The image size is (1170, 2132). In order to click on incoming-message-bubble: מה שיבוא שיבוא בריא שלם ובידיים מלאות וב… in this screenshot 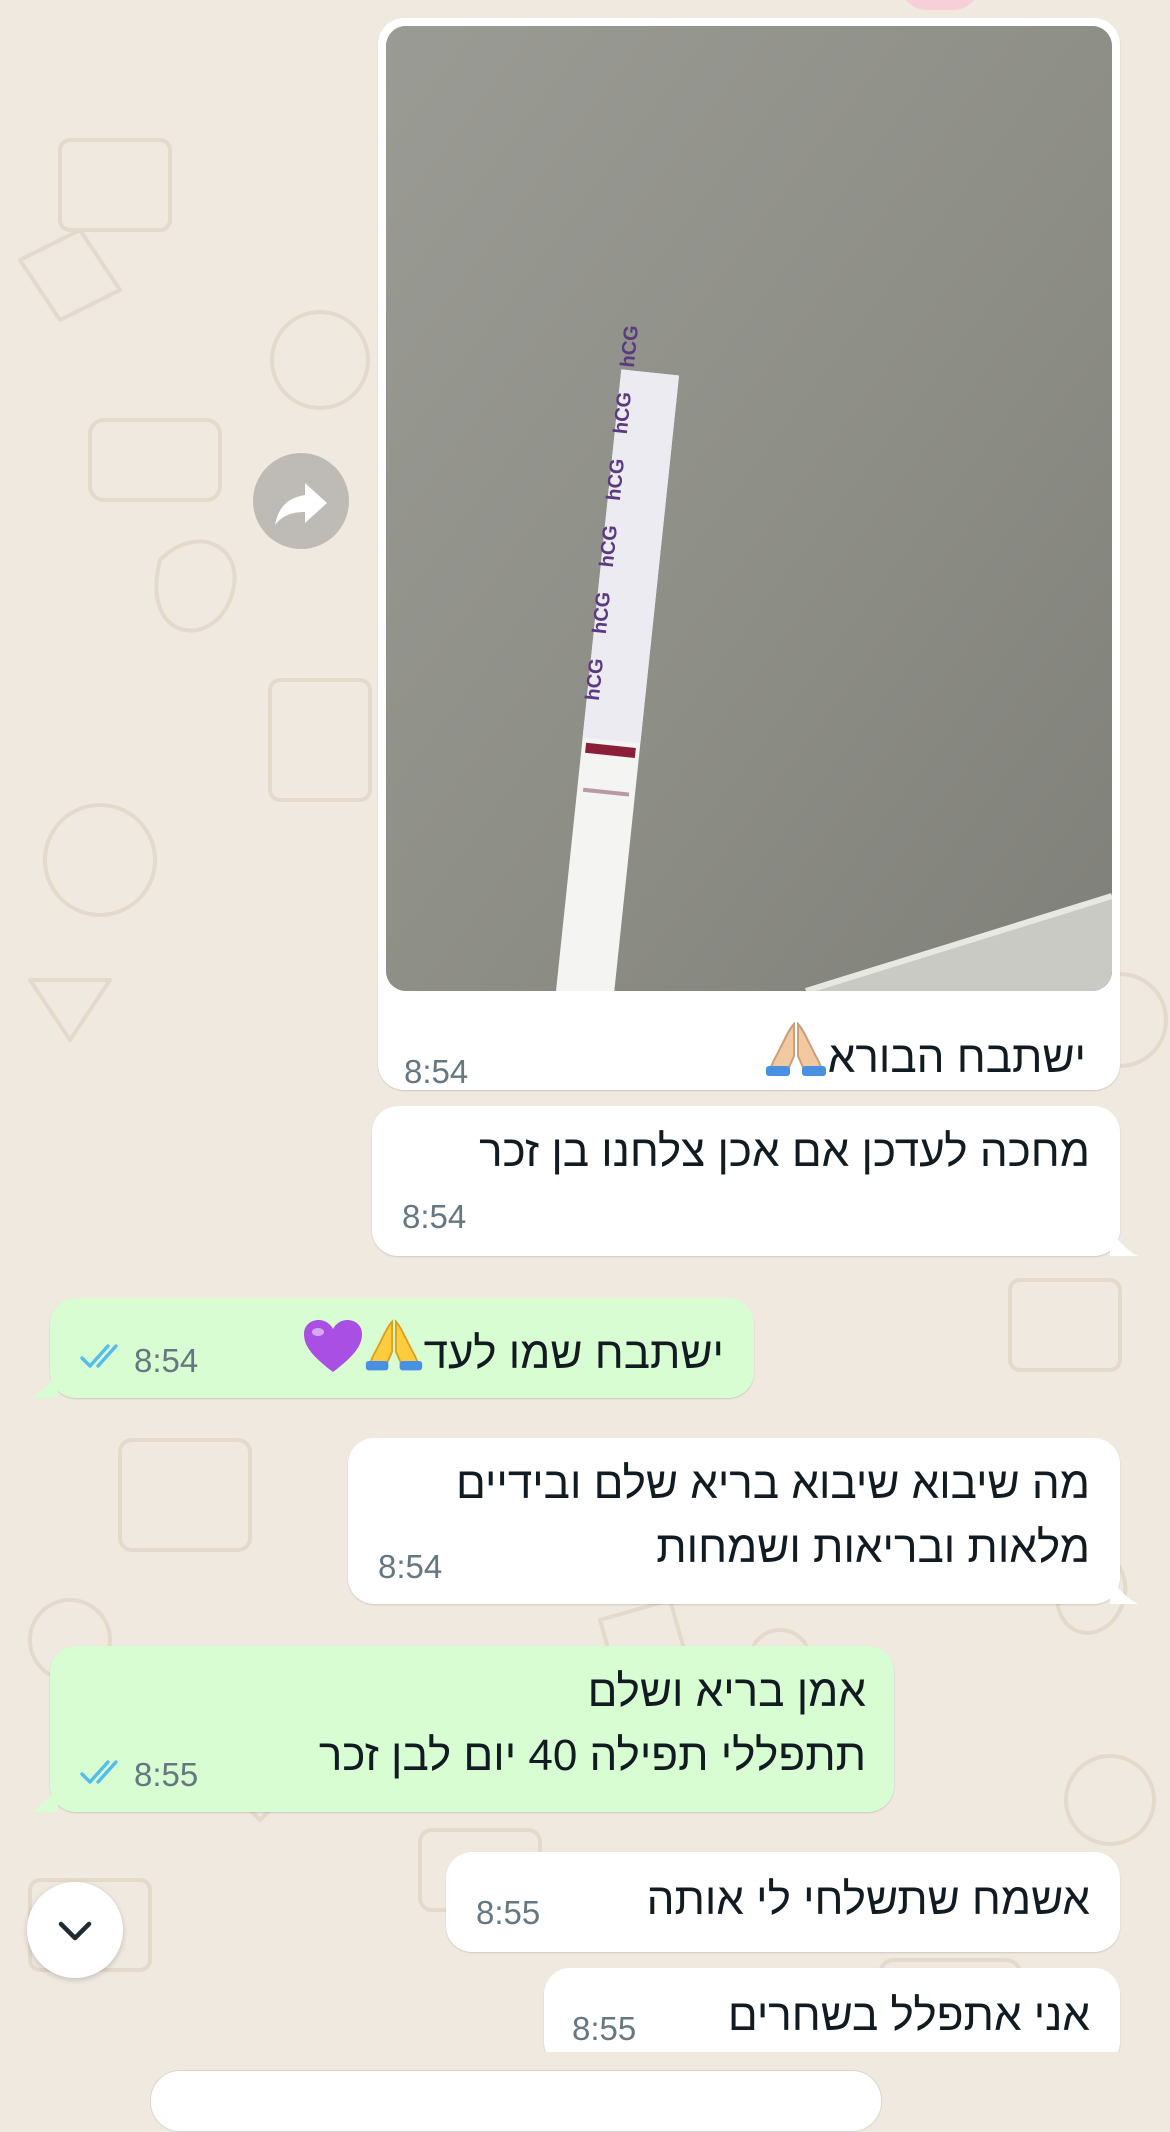, I will do `click(734, 1521)`.